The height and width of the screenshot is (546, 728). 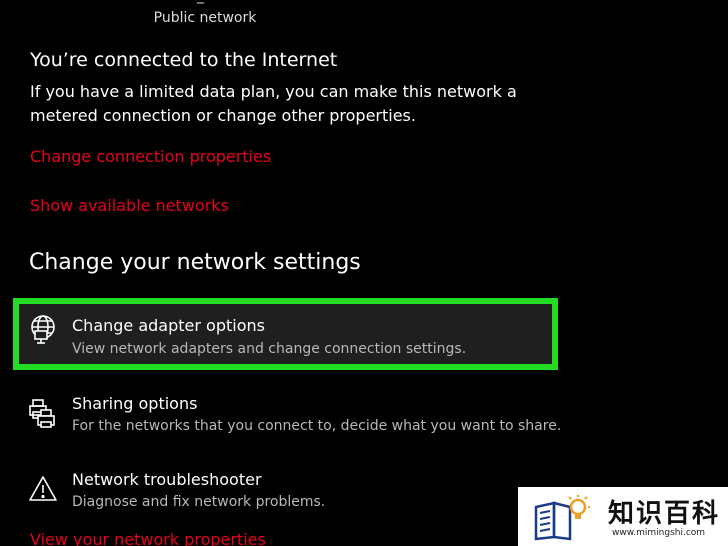 I want to click on option-description: Diagnose and fix network problems., so click(x=199, y=502).